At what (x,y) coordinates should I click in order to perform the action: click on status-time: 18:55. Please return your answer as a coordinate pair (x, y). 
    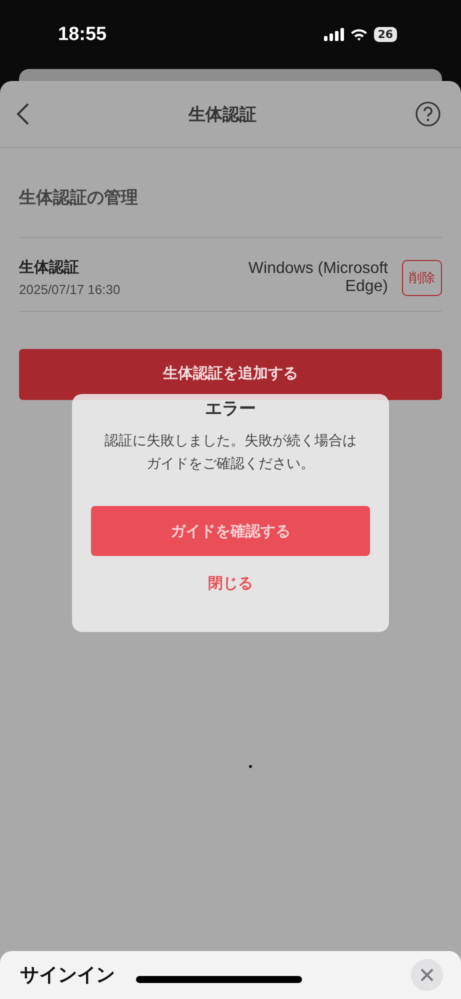
    Looking at the image, I should click on (82, 35).